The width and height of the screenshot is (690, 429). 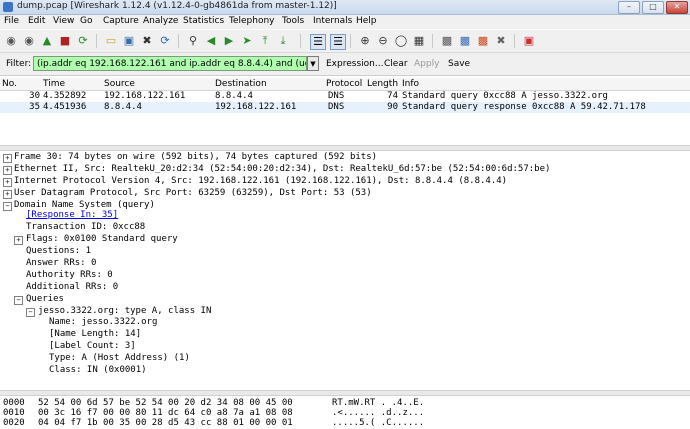 What do you see at coordinates (459, 64) in the screenshot?
I see `save-filter-button: Save` at bounding box center [459, 64].